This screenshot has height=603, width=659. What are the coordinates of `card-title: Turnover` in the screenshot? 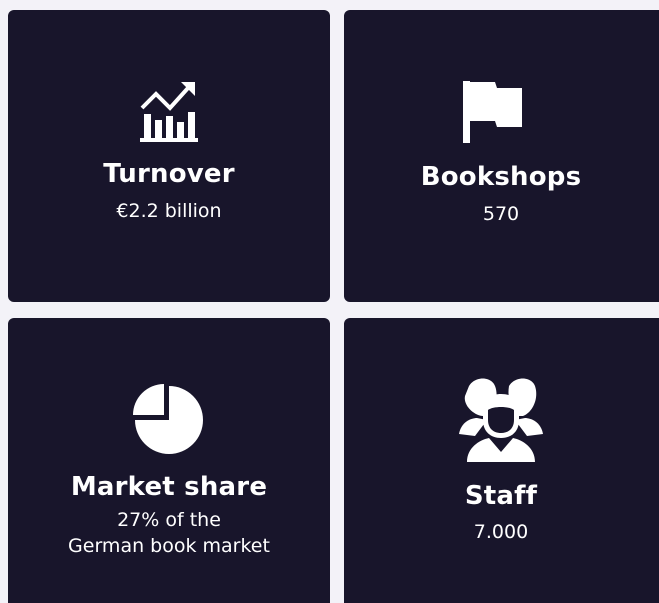 It's located at (169, 174).